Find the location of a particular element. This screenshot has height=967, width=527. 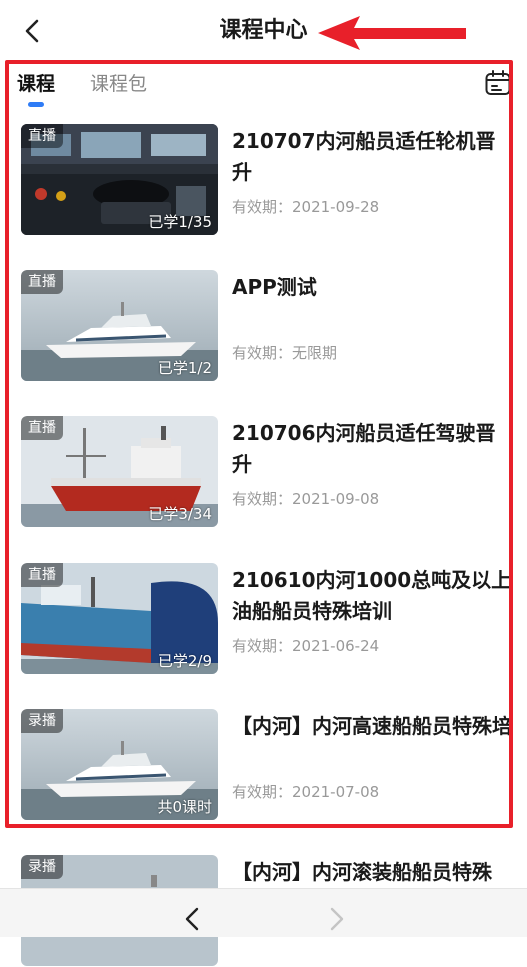

calendar-button is located at coordinates (498, 83).